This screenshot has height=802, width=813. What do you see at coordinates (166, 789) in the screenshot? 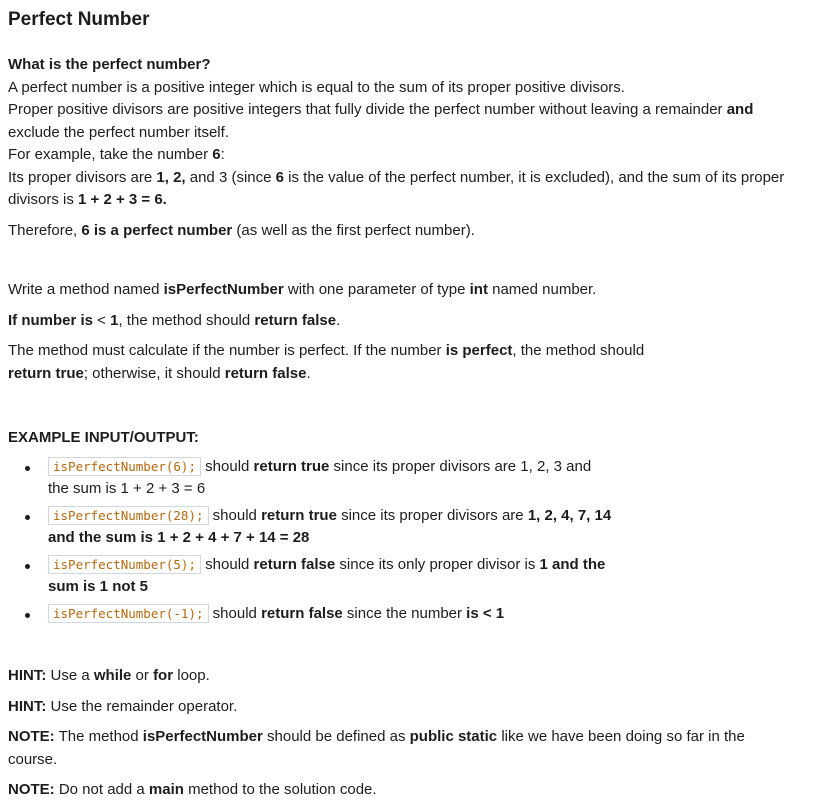
I see `bold-text: main` at bounding box center [166, 789].